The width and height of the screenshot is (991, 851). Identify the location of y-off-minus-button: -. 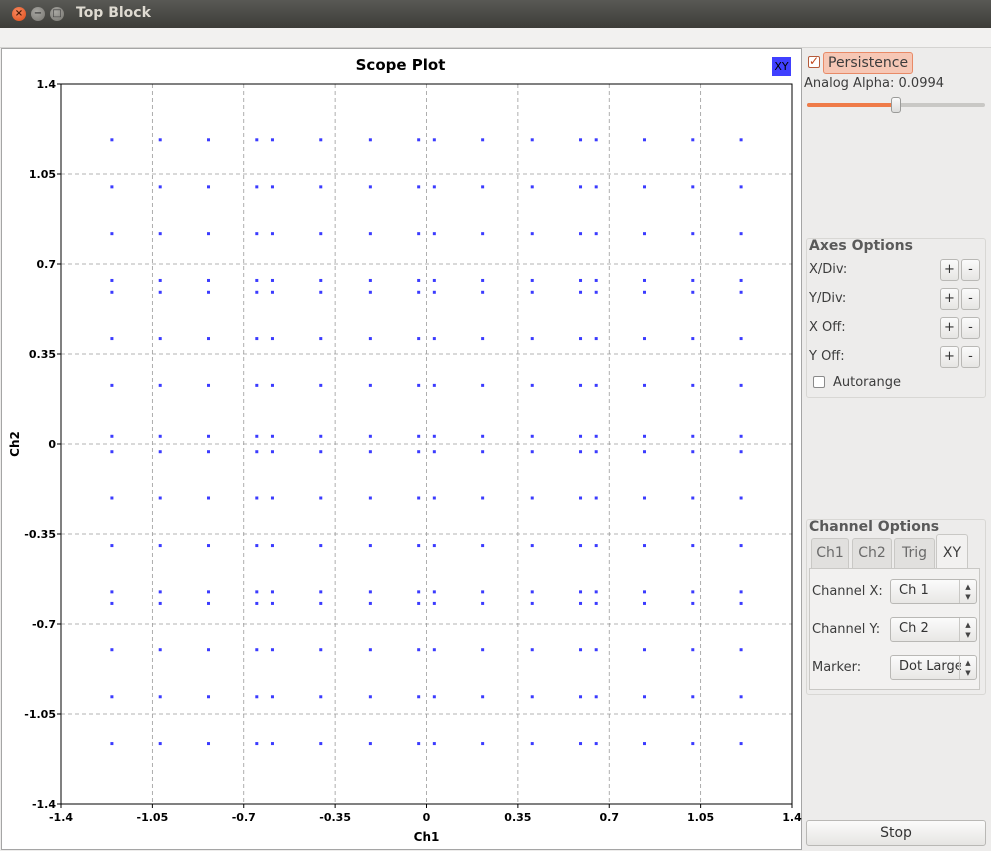
(970, 357).